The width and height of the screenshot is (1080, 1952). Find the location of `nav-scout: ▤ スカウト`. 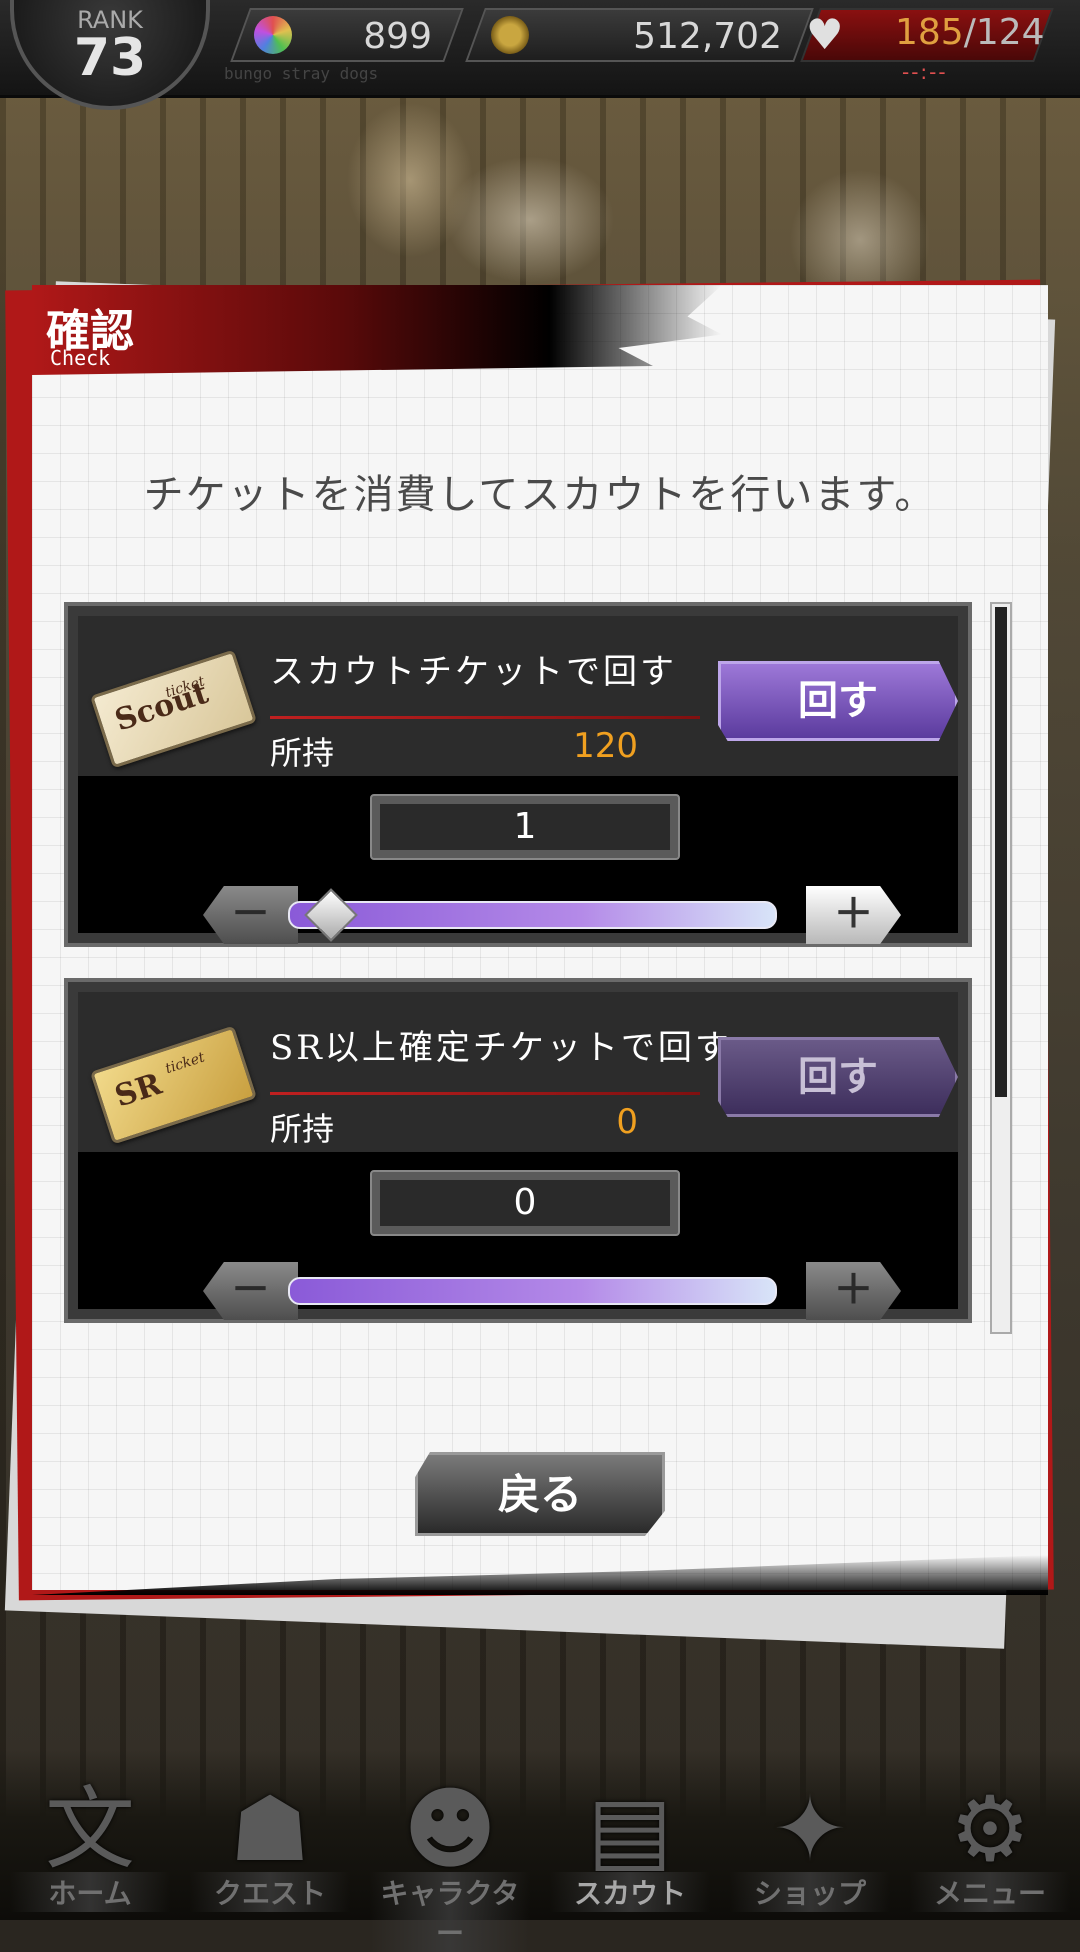

nav-scout: ▤ スカウト is located at coordinates (630, 1845).